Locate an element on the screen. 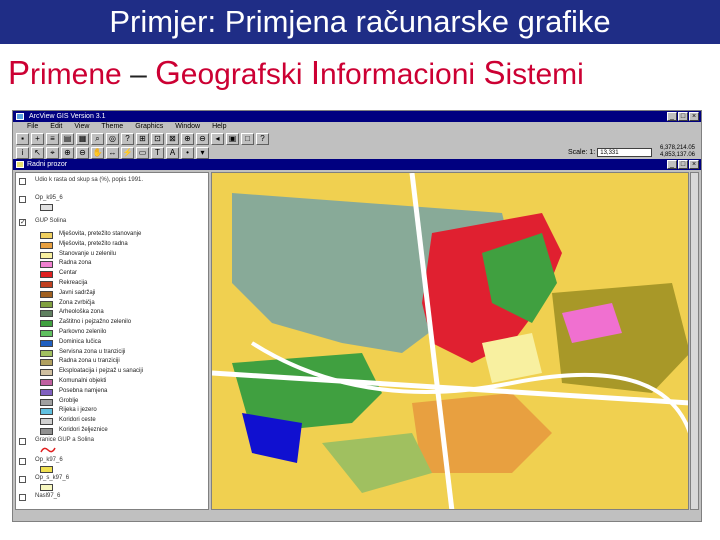 The height and width of the screenshot is (540, 720). zoom-to-selected-icon: ⊠ is located at coordinates (172, 139).